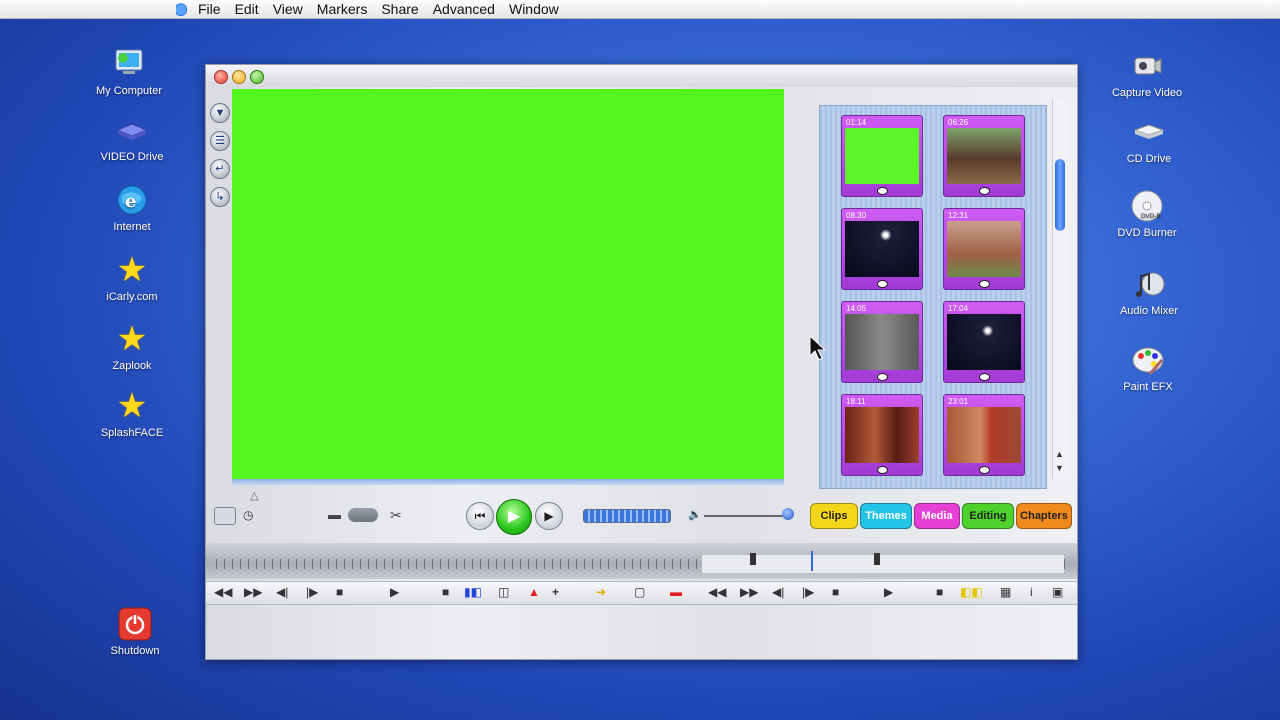 Image resolution: width=1280 pixels, height=720 pixels. What do you see at coordinates (394, 592) in the screenshot?
I see `play-small-icon: ▶` at bounding box center [394, 592].